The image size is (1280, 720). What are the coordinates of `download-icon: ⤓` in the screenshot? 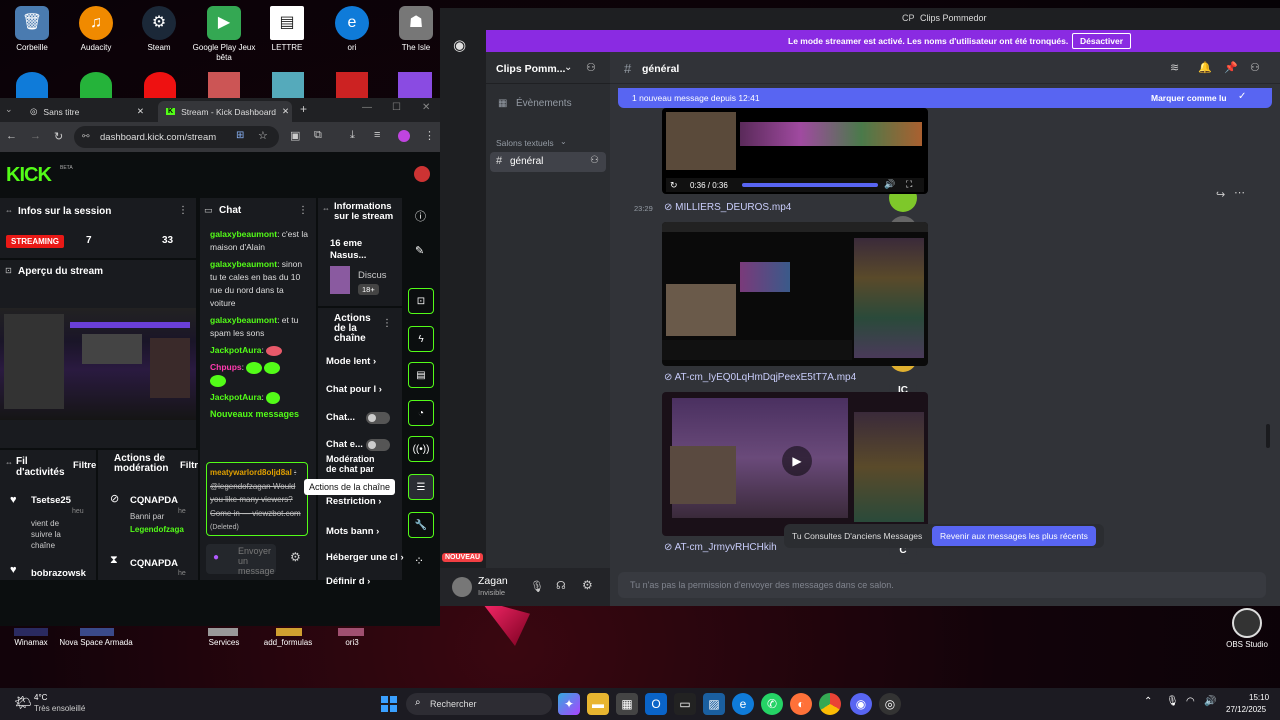 It's located at (352, 135).